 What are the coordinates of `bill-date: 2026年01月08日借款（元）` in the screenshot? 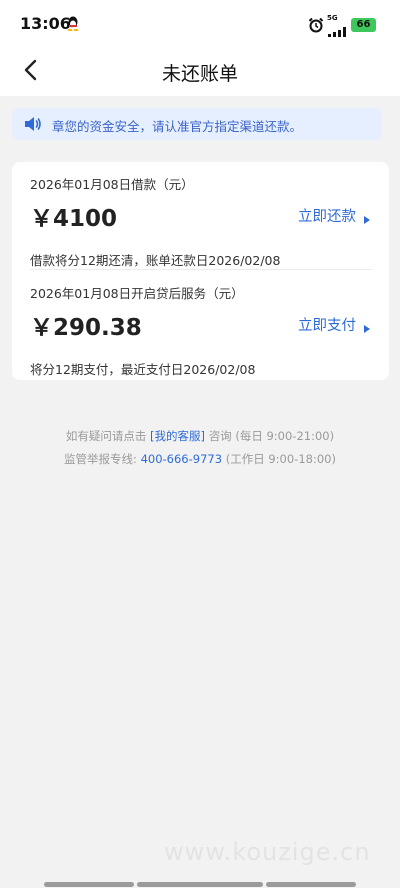 It's located at (112, 184).